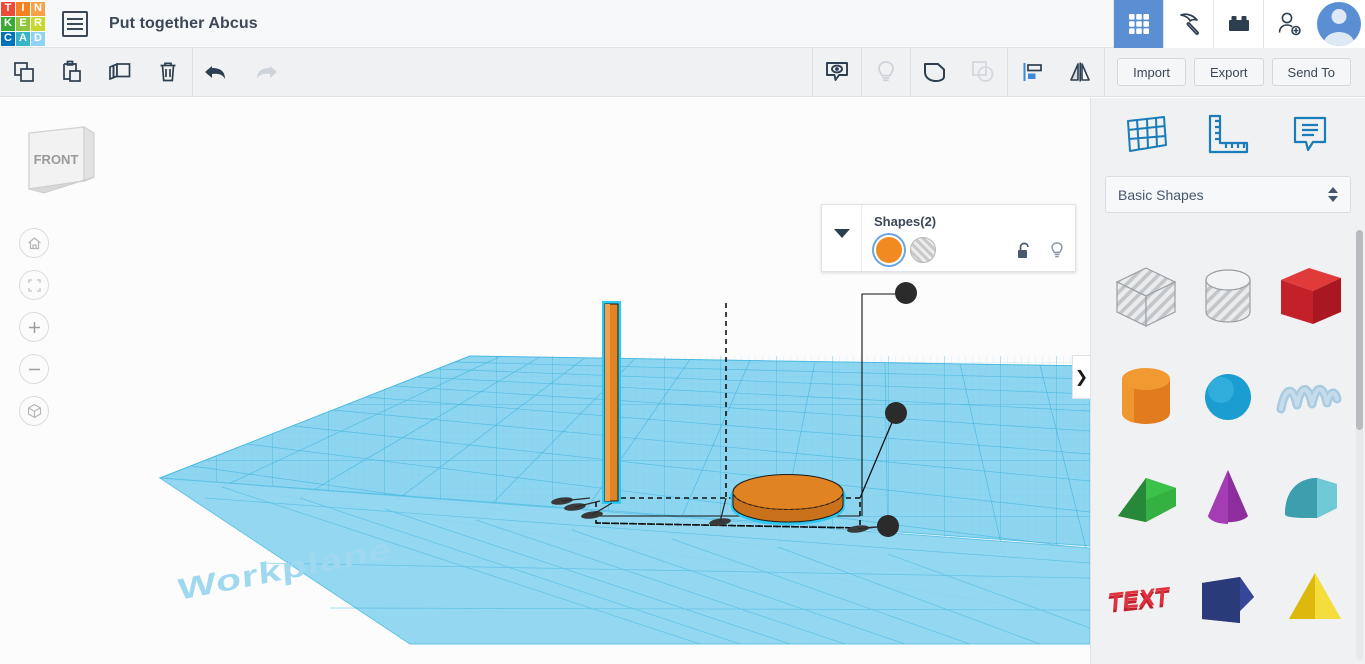  Describe the element at coordinates (1188, 24) in the screenshot. I see `minecraft-pickaxe-icon` at that location.